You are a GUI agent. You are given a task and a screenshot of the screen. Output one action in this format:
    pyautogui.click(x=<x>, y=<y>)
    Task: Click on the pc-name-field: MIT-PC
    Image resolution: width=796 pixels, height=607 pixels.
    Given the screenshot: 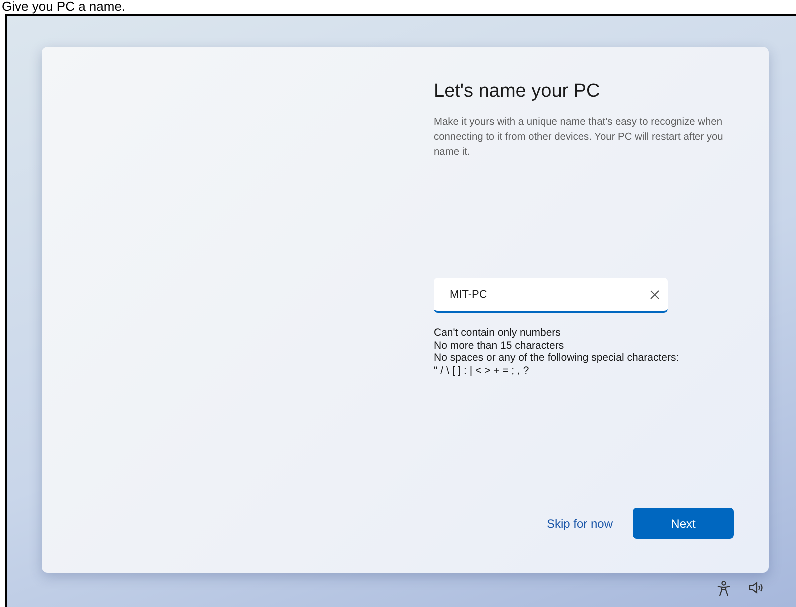 What is the action you would take?
    pyautogui.click(x=551, y=295)
    